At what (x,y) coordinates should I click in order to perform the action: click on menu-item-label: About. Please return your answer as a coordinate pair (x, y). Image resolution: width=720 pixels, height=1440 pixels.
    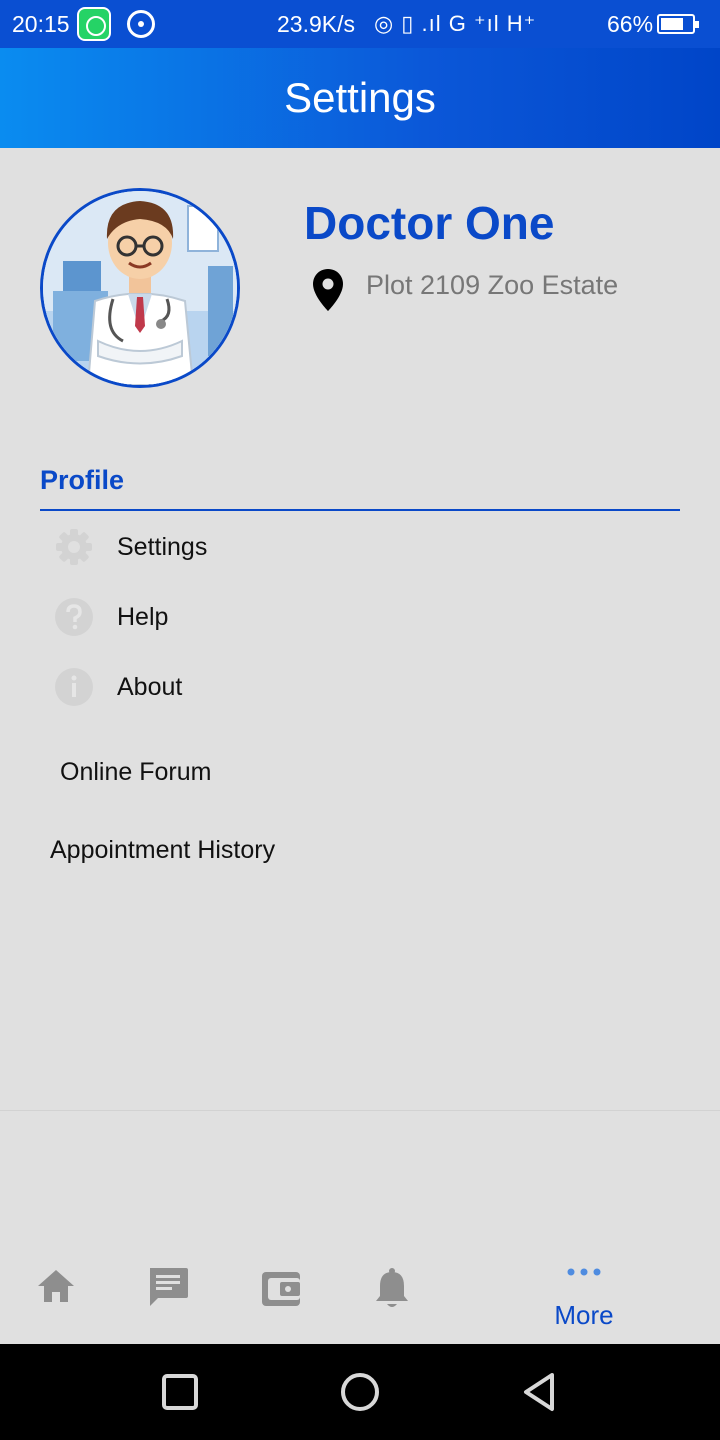
    Looking at the image, I should click on (150, 687).